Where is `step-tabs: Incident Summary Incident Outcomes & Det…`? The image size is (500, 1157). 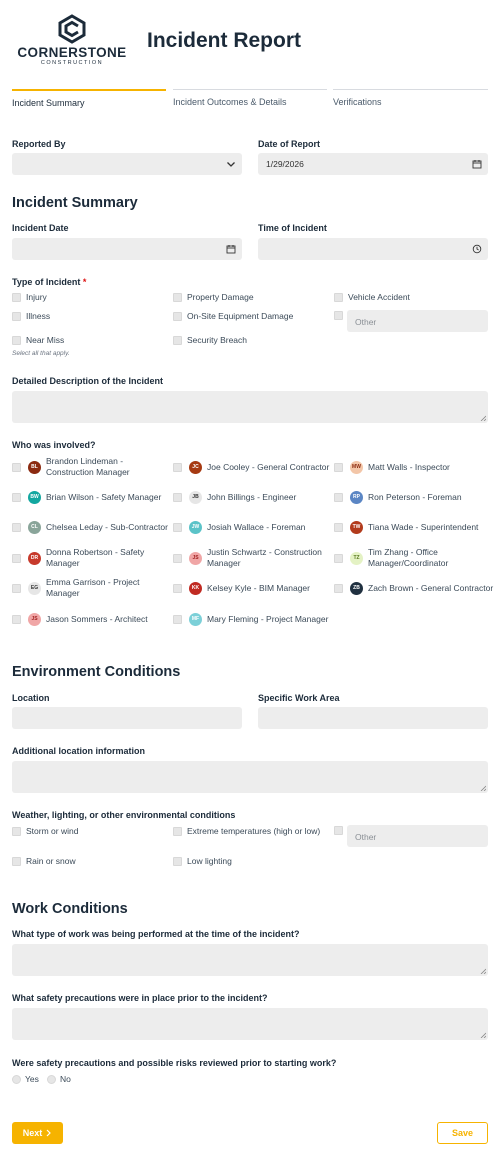
step-tabs: Incident Summary Incident Outcomes & Det… is located at coordinates (250, 101).